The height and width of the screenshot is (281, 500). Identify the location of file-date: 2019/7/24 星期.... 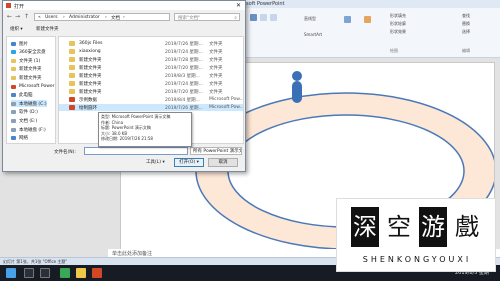
(184, 52).